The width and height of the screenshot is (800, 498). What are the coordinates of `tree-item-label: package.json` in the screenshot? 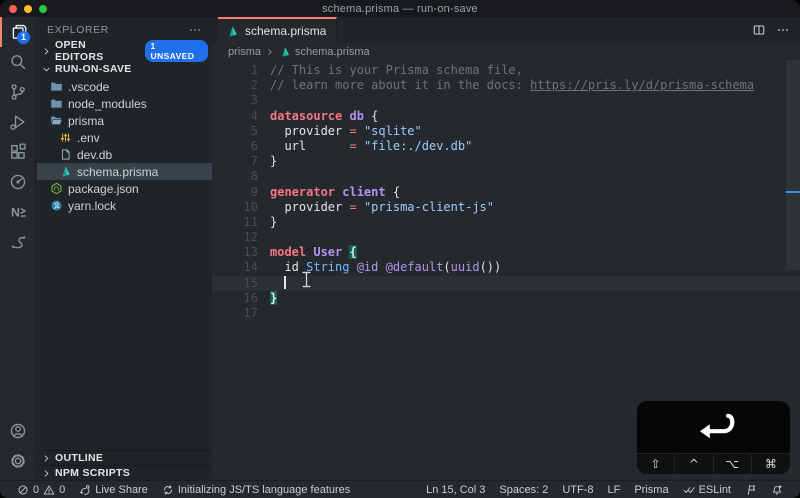 It's located at (103, 188).